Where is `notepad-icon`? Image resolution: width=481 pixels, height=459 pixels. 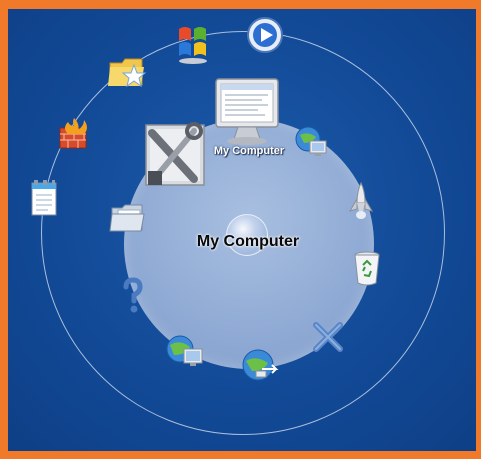
notepad-icon is located at coordinates (45, 199).